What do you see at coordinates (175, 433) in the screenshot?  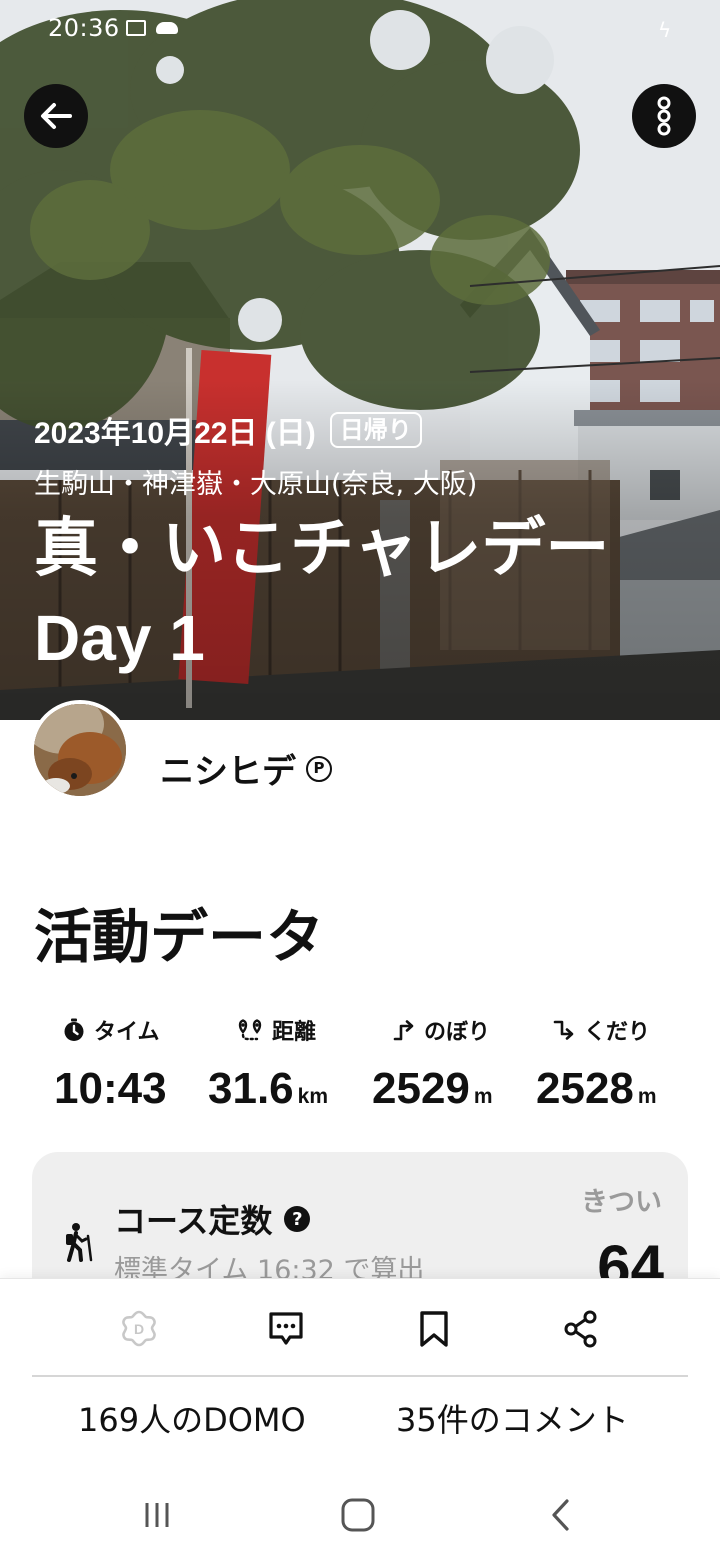 I see `activity-date: 2023年10月22日 (日)` at bounding box center [175, 433].